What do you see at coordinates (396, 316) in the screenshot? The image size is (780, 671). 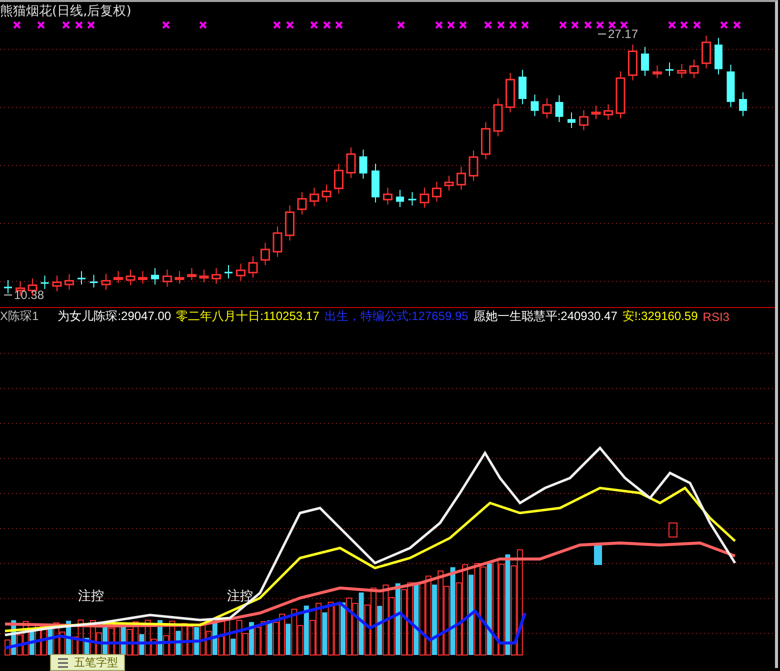 I see `indicator-value: 出生，特编公式:127659.95` at bounding box center [396, 316].